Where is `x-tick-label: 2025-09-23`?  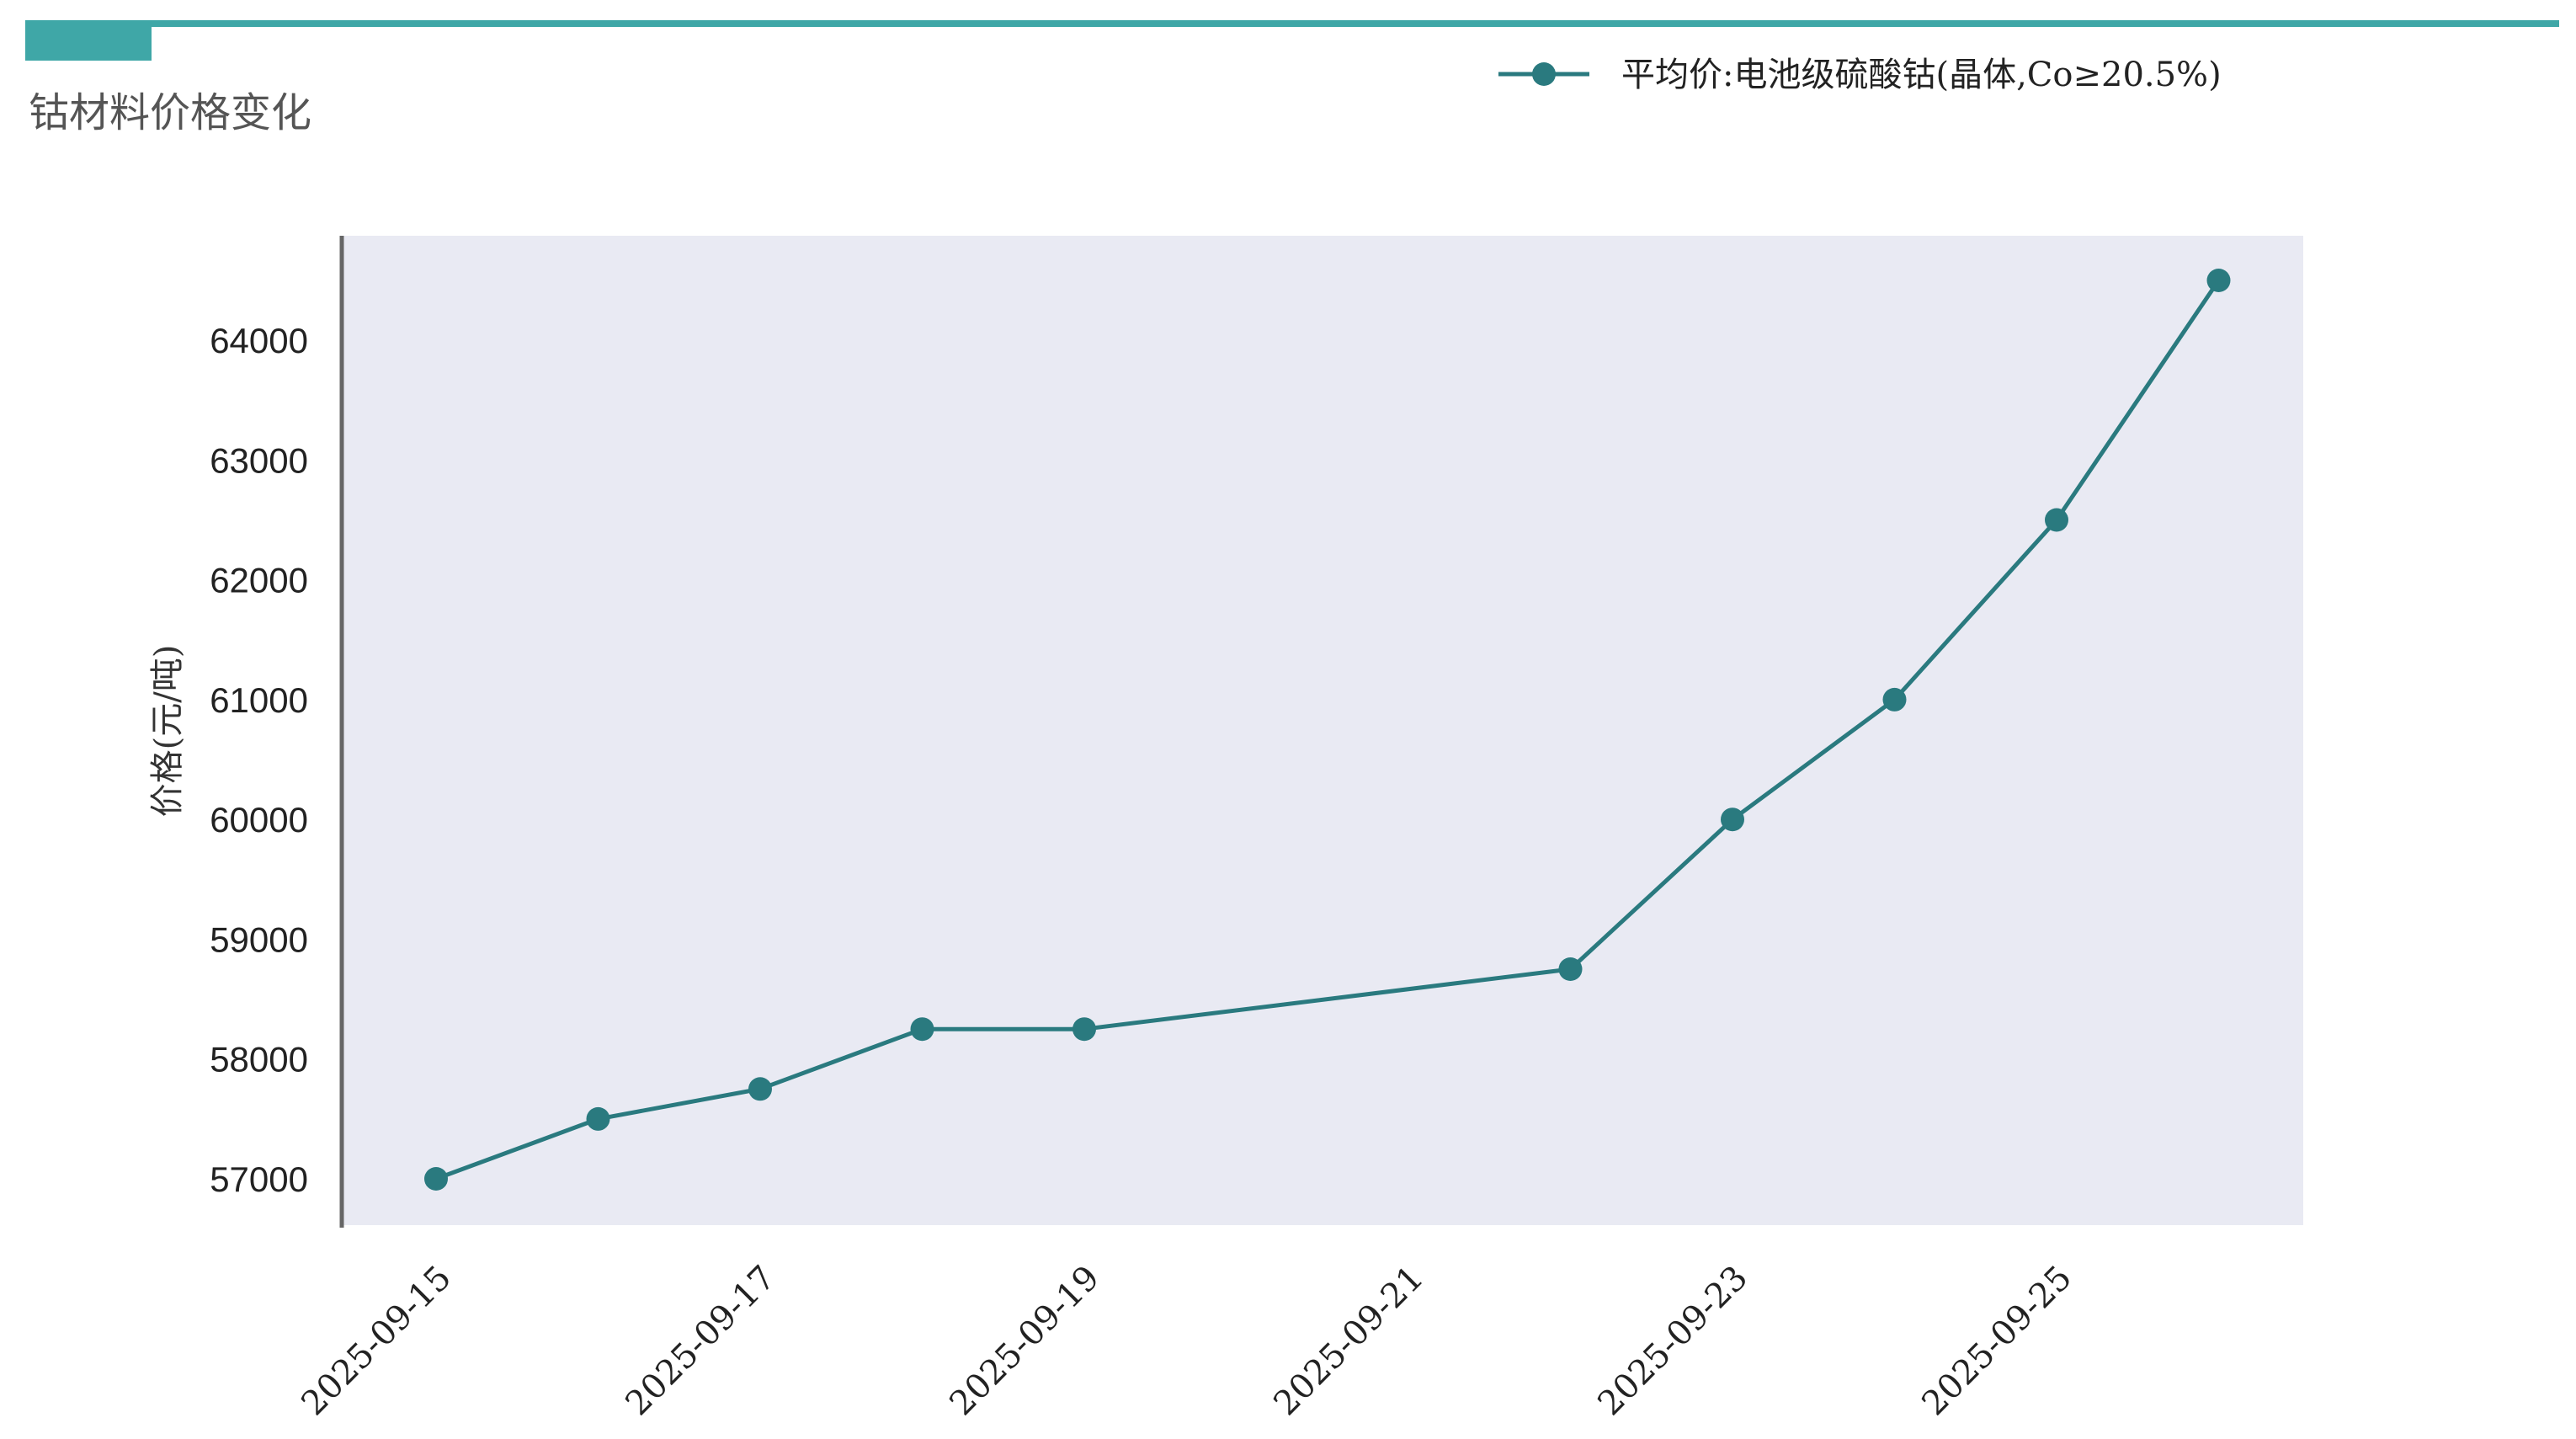
x-tick-label: 2025-09-23 is located at coordinates (1673, 1341).